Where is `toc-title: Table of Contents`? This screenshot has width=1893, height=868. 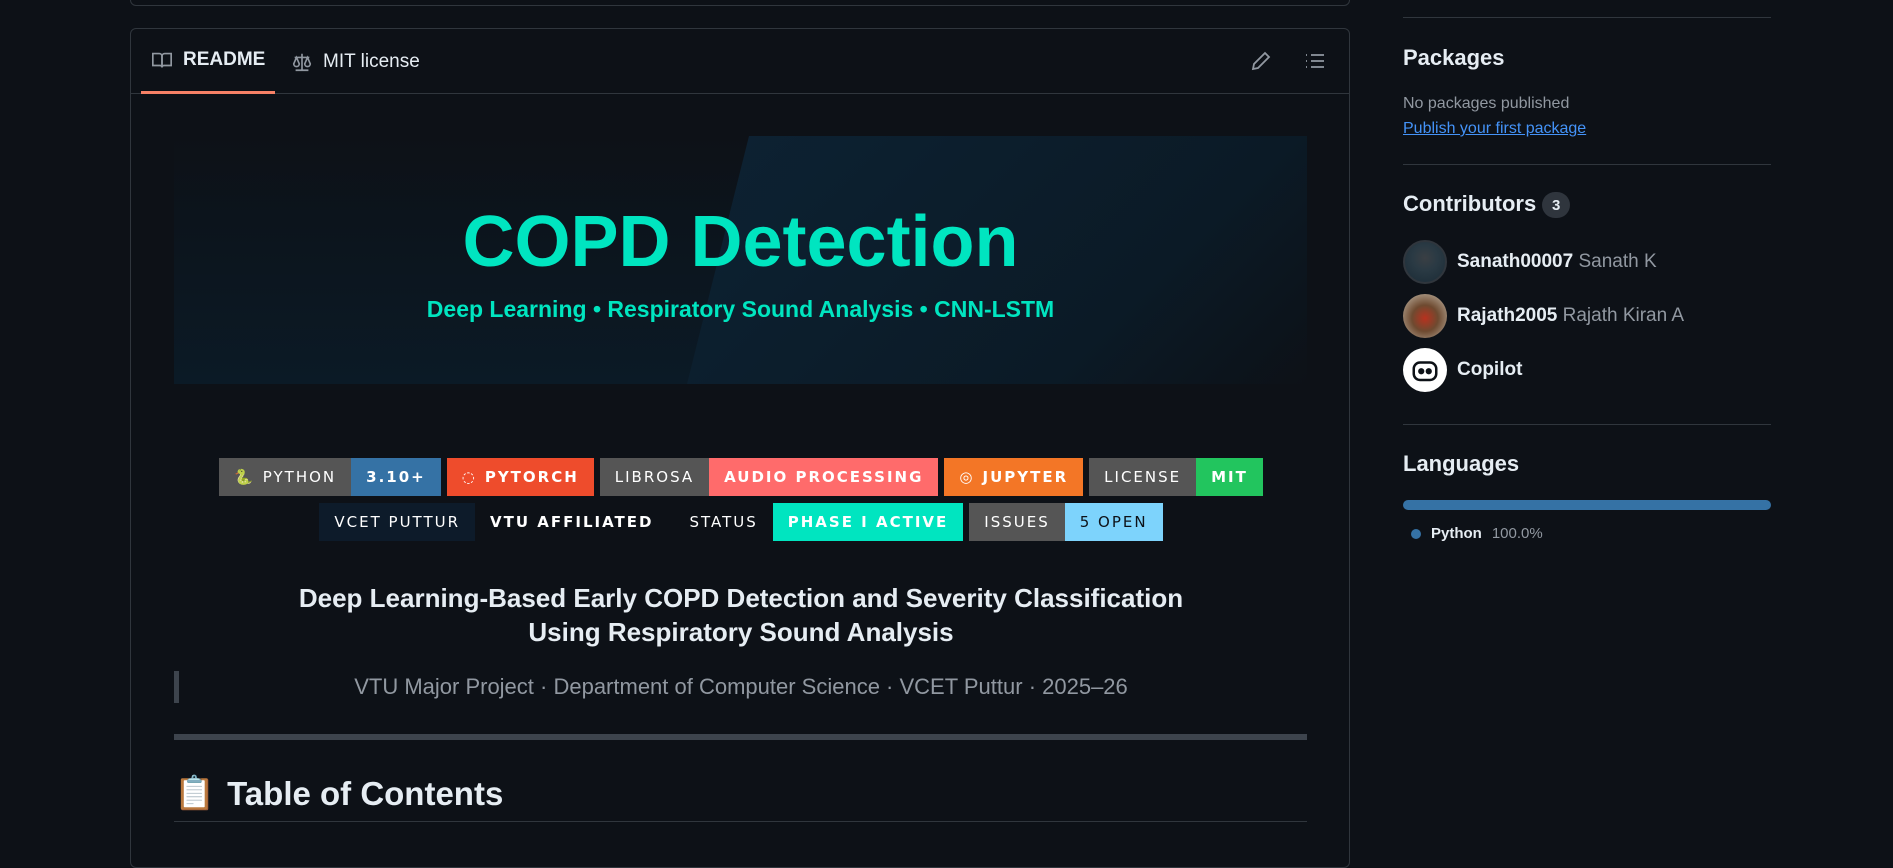
toc-title: Table of Contents is located at coordinates (365, 793).